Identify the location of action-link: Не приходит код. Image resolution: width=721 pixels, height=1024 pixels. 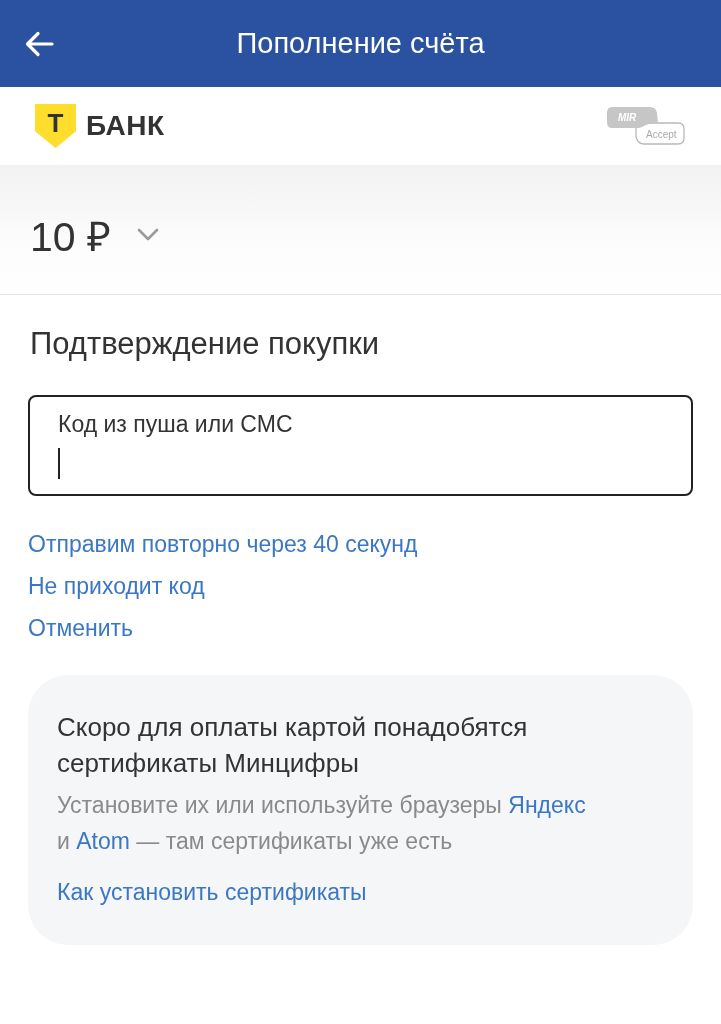
(116, 586).